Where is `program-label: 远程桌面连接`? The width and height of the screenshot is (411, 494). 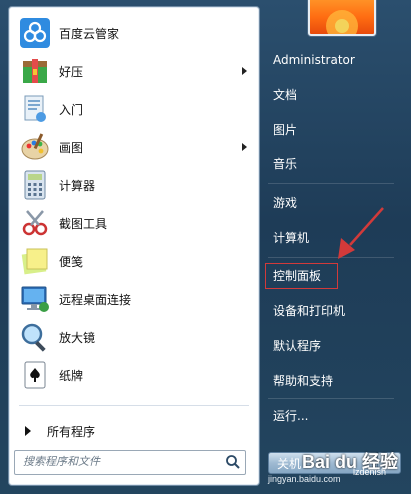
program-label: 远程桌面连接 is located at coordinates (95, 299).